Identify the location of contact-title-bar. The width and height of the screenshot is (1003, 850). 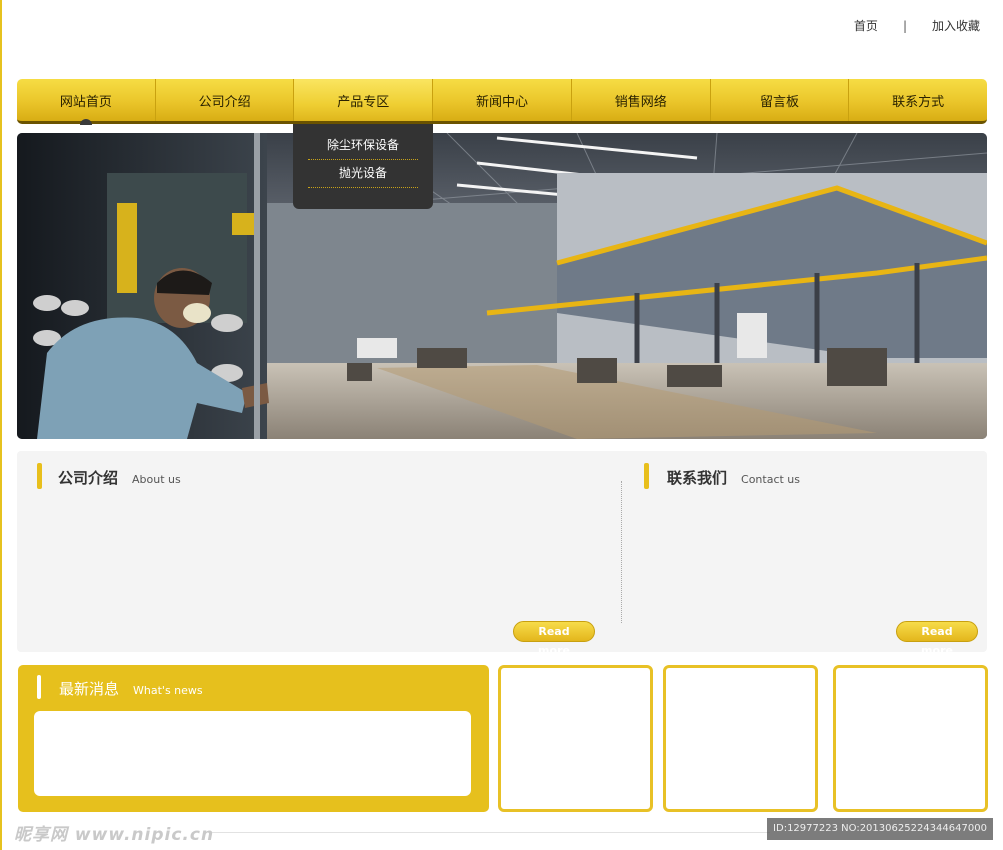
(646, 476).